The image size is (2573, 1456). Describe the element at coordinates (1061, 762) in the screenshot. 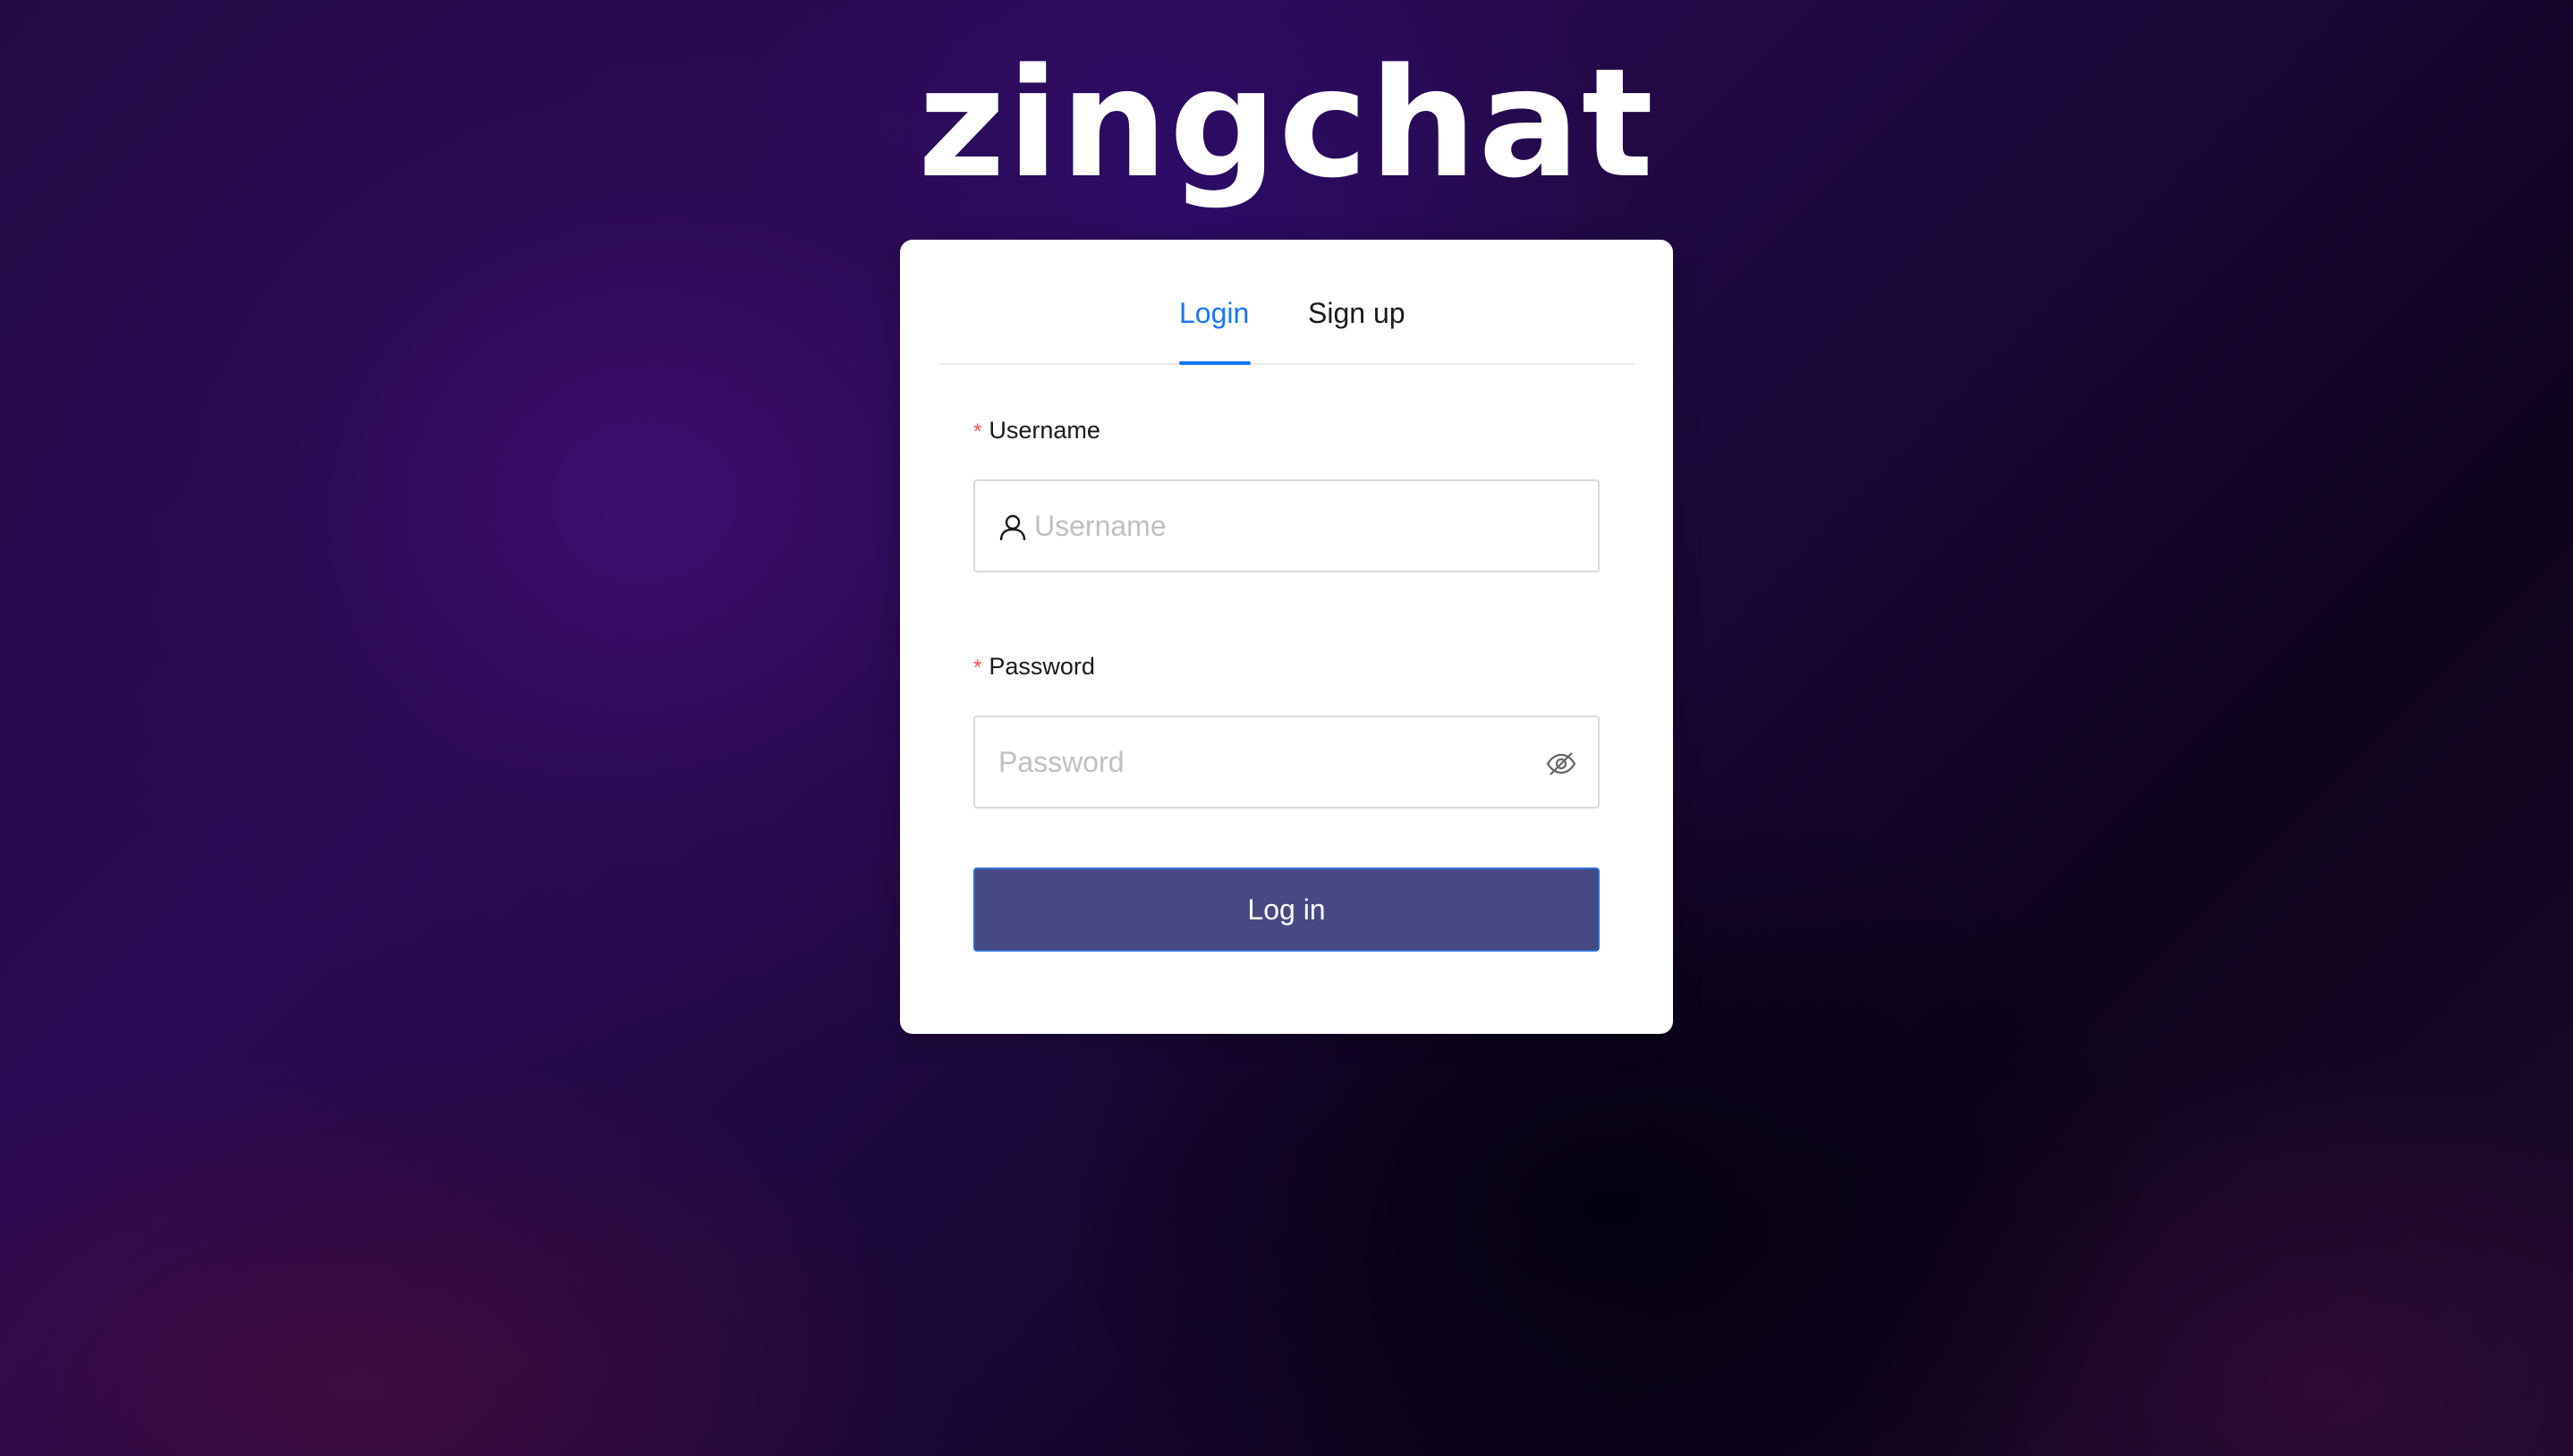

I see `password-placeholder: Password` at that location.